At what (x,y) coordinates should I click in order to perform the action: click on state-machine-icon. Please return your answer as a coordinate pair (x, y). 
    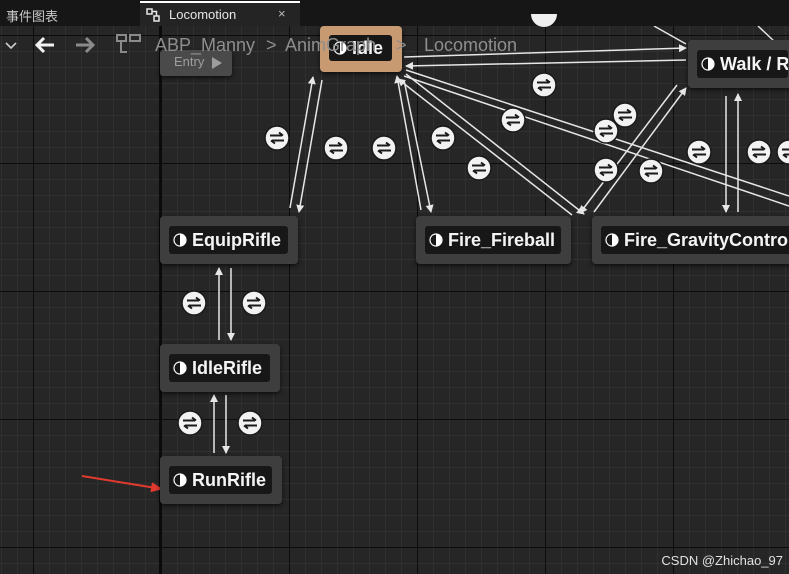
    Looking at the image, I should click on (153, 15).